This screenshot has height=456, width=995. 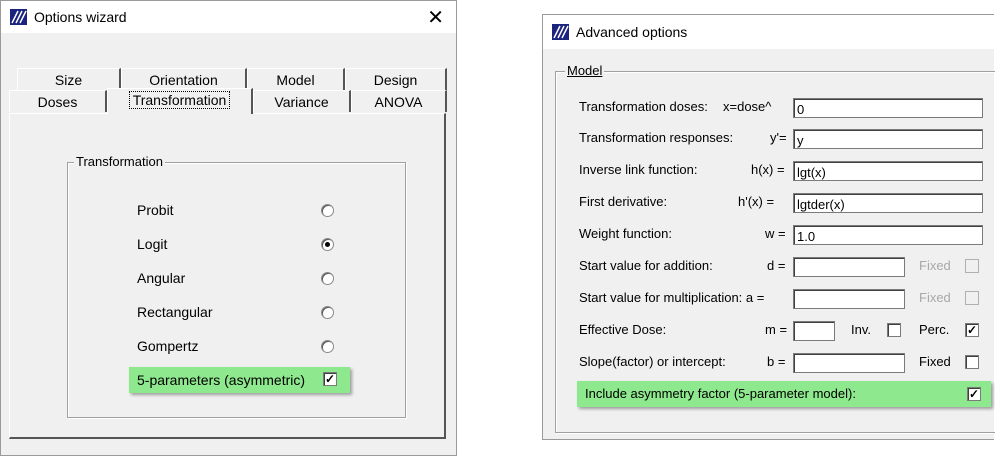 I want to click on start-add-label: Start value for addition:, so click(x=646, y=265).